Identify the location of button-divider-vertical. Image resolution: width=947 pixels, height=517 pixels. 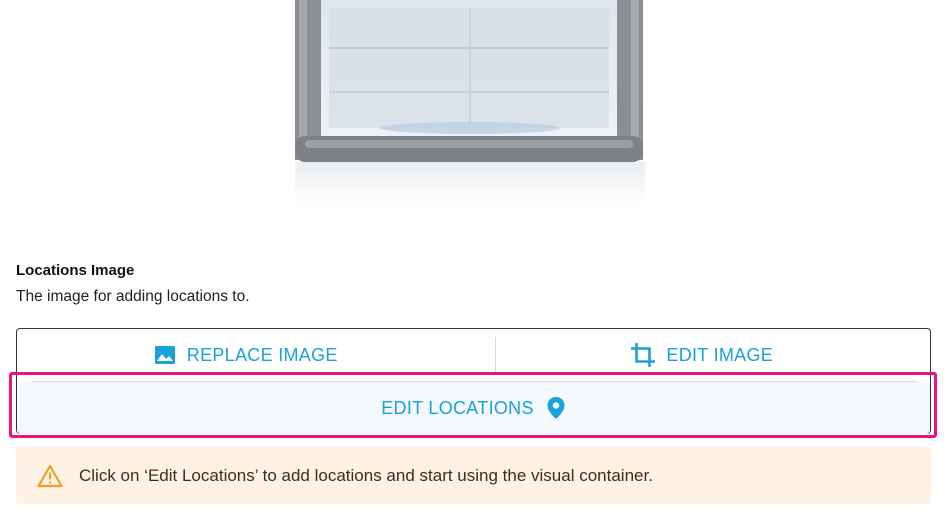
(495, 356).